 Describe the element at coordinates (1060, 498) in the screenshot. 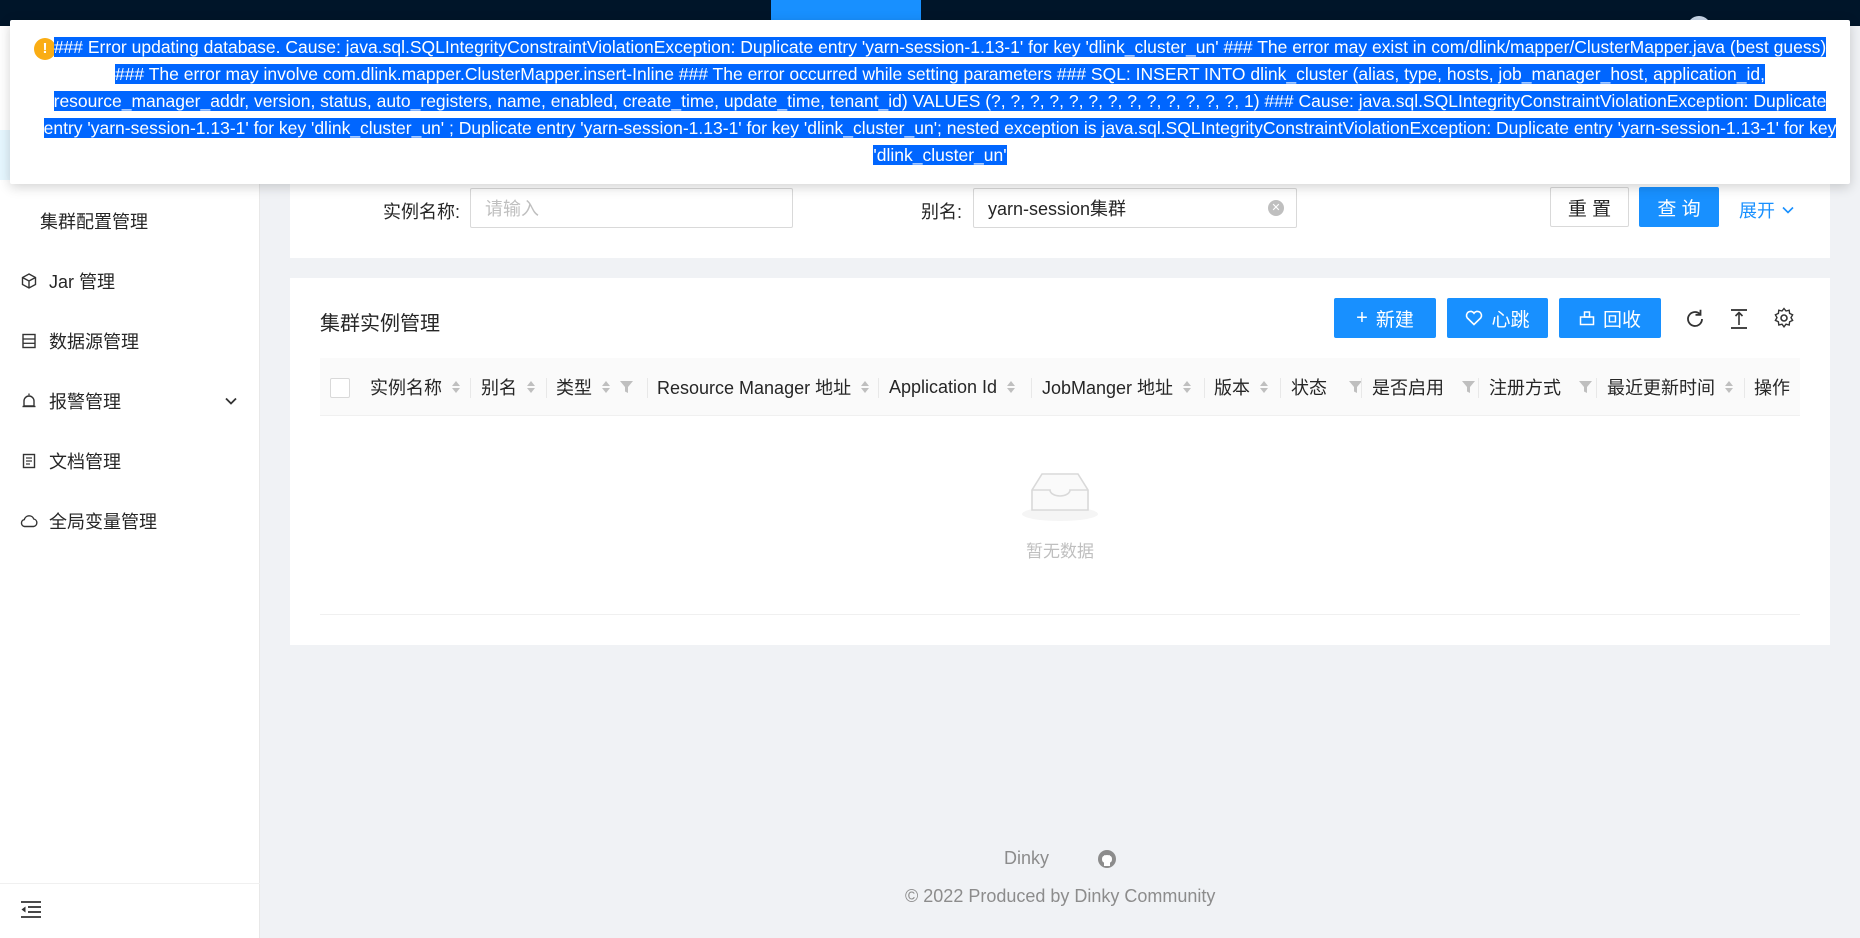

I see `empty-inbox-icon` at that location.